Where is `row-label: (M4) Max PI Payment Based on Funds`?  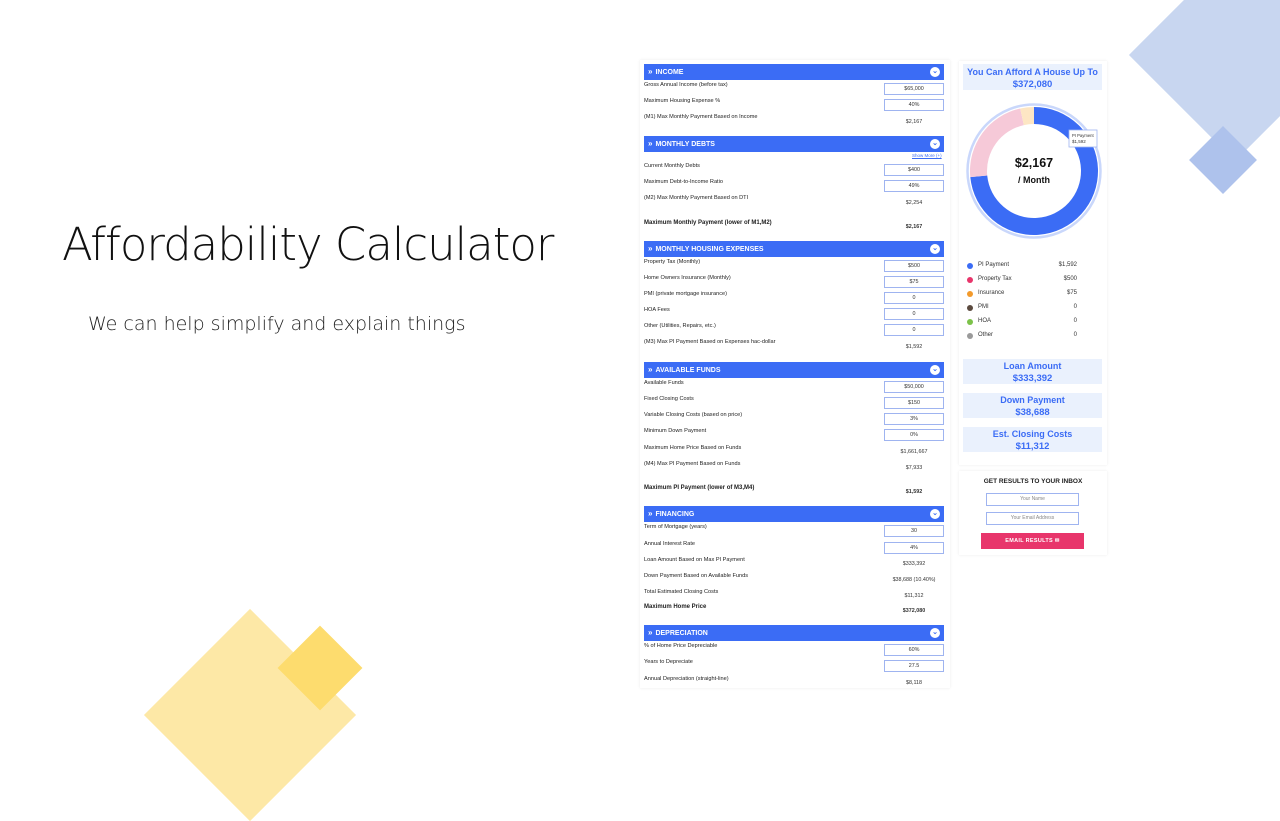
row-label: (M4) Max PI Payment Based on Funds is located at coordinates (692, 464).